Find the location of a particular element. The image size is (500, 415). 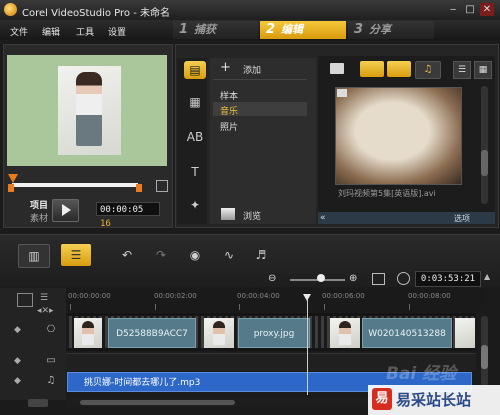

lock-track-icon: ◆ is located at coordinates (24, 331).